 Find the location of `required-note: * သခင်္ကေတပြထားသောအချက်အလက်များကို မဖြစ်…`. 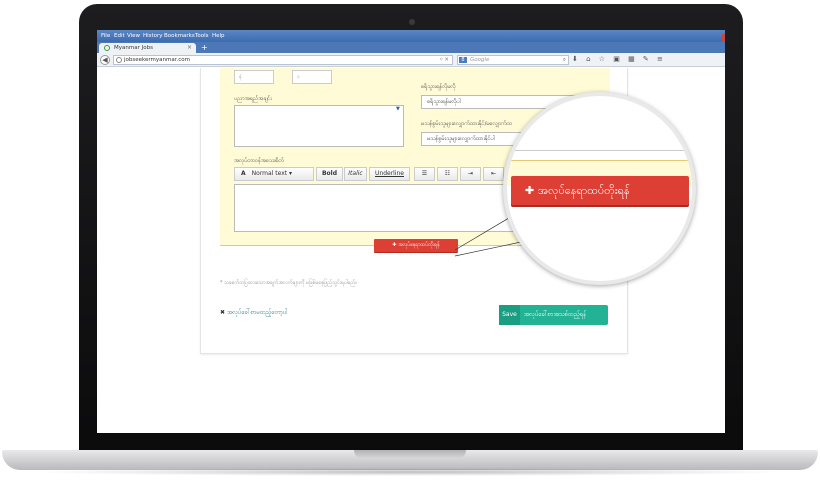

required-note: * သခင်္ကေတပြထားသောအချက်အလက်များကို မဖြစ်… is located at coordinates (288, 283).